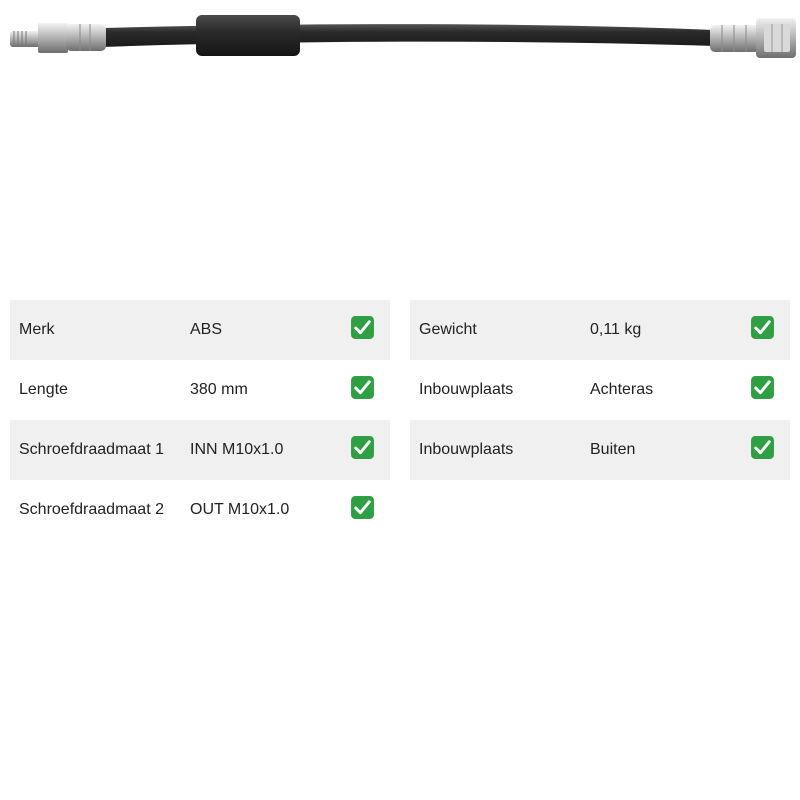 Image resolution: width=800 pixels, height=800 pixels. I want to click on spec-label: Merk, so click(37, 329).